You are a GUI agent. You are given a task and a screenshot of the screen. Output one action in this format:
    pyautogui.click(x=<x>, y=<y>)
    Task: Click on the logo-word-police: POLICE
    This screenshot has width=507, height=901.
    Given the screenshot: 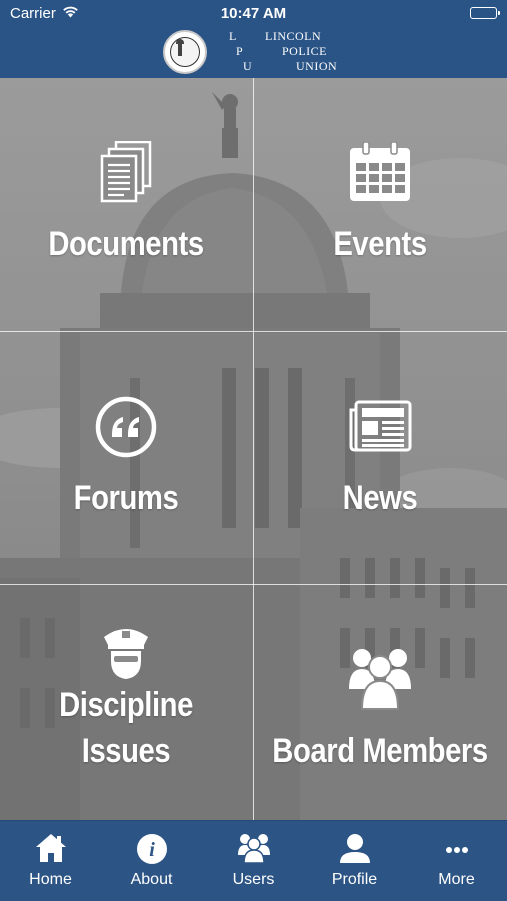 What is the action you would take?
    pyautogui.click(x=304, y=51)
    